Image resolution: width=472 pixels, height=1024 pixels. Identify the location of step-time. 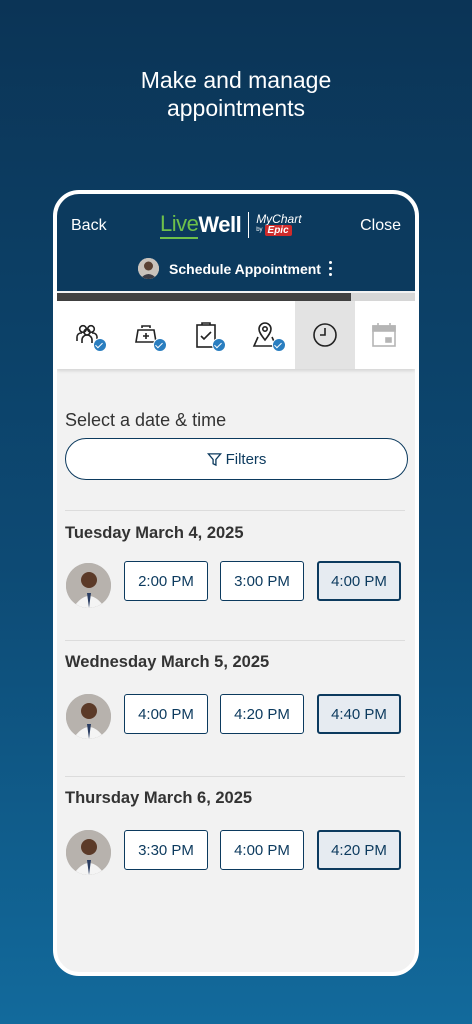
(325, 335).